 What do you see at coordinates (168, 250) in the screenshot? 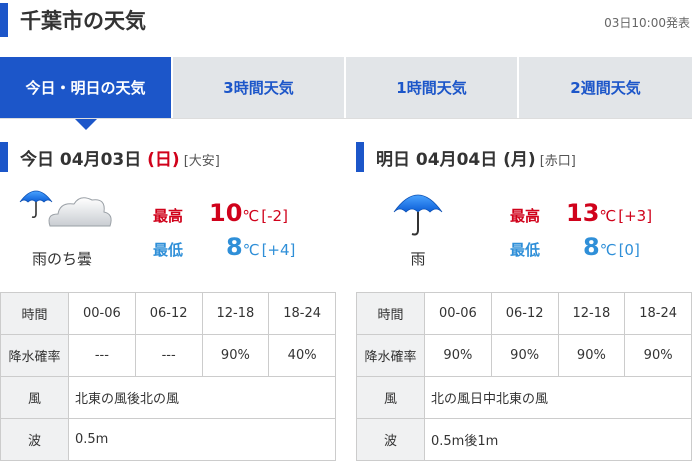
I see `today-low-label: 最低` at bounding box center [168, 250].